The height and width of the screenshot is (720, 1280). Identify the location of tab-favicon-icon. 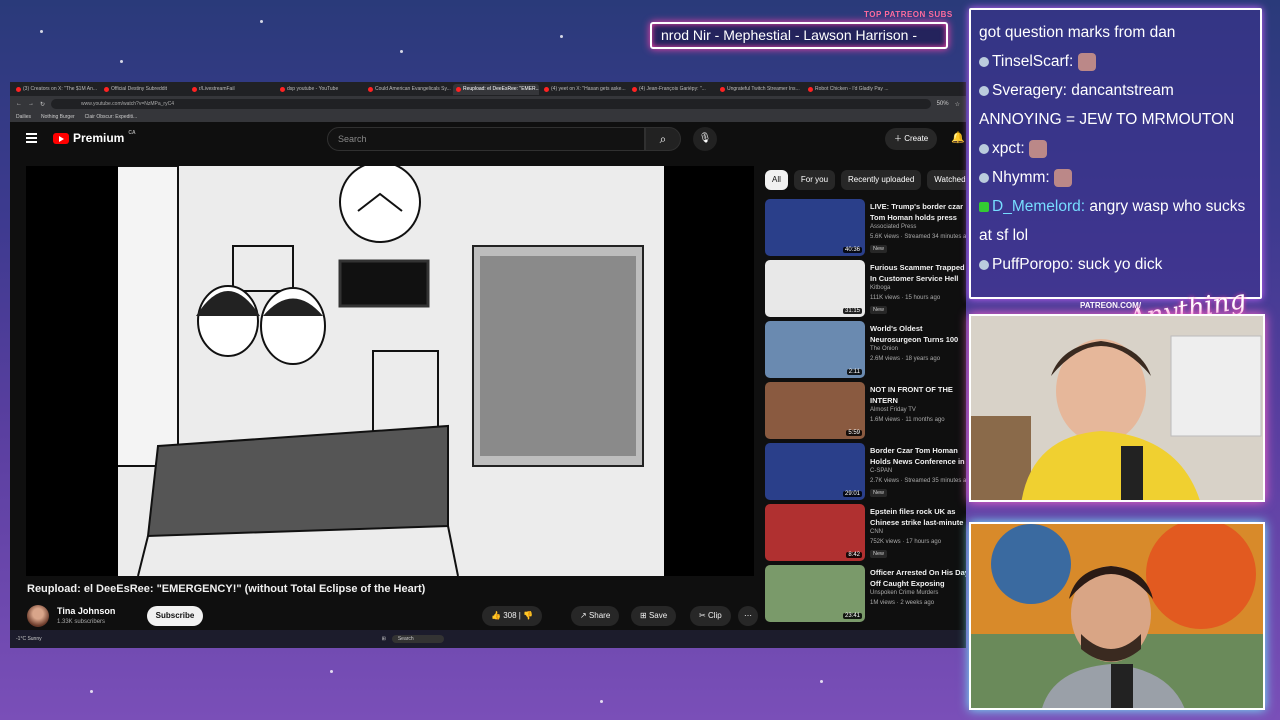
(282, 89).